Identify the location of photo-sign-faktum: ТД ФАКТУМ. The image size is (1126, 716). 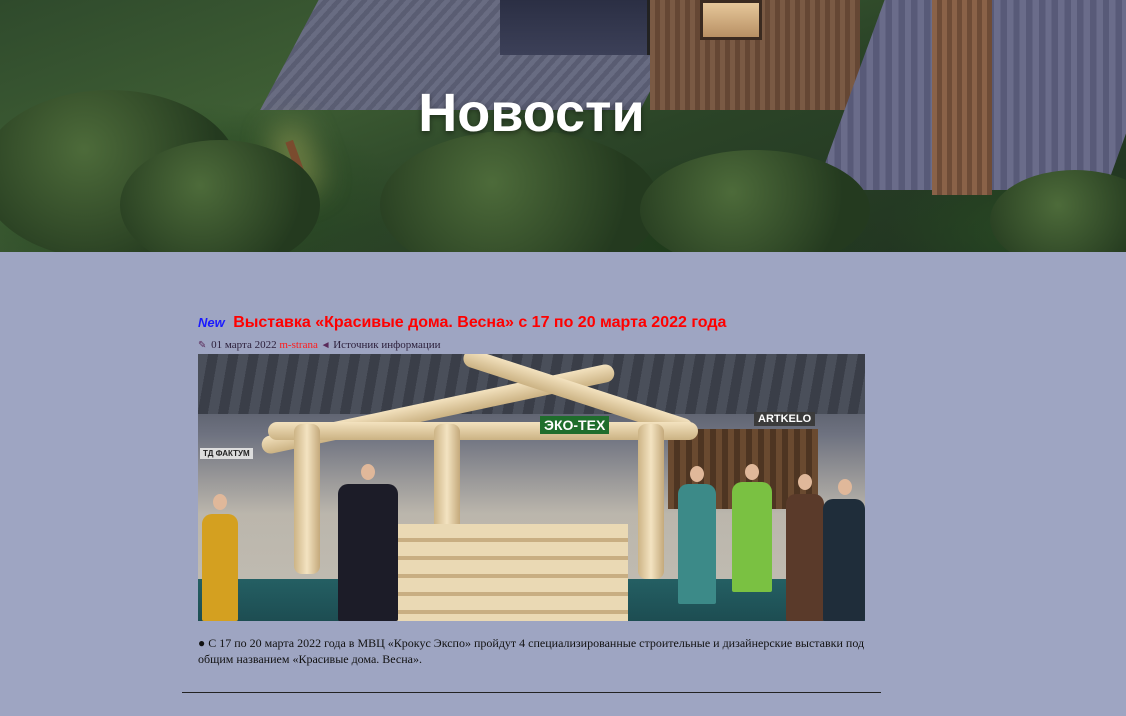
(226, 453).